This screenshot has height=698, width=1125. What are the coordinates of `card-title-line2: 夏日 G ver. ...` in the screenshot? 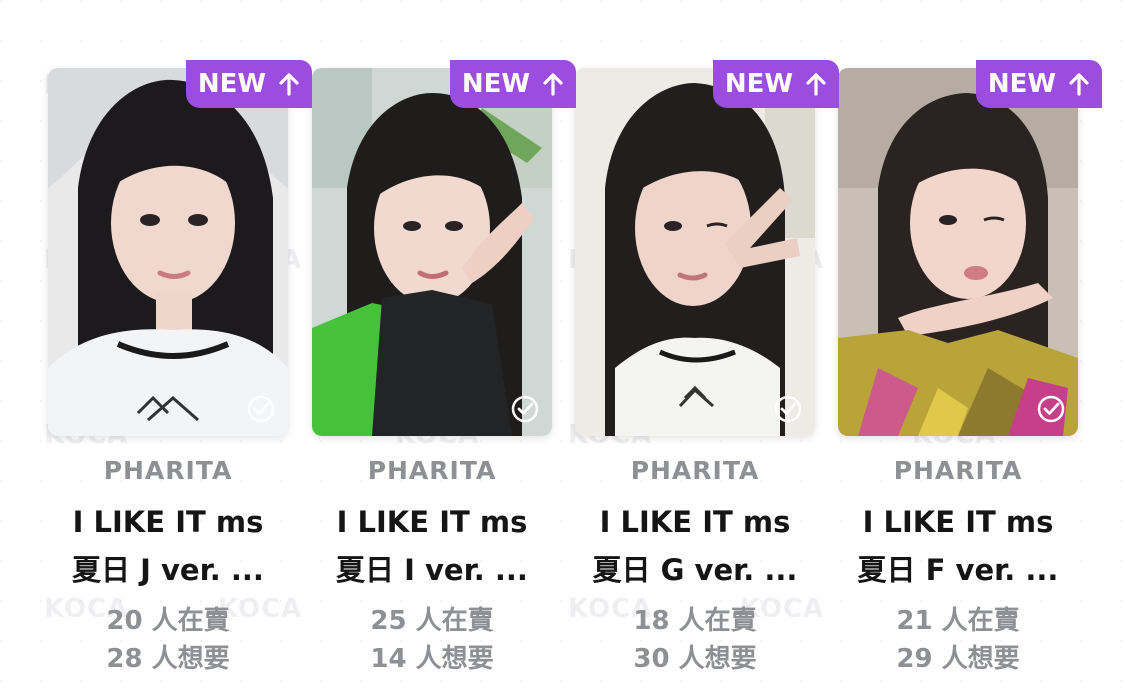 It's located at (695, 570).